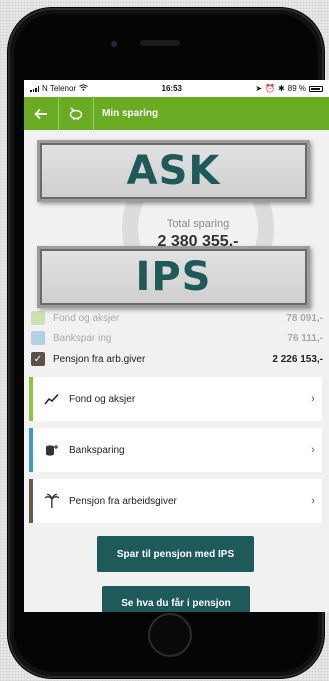 Image resolution: width=329 pixels, height=681 pixels. Describe the element at coordinates (175, 450) in the screenshot. I see `card-banksparing: Banksparing ›` at that location.